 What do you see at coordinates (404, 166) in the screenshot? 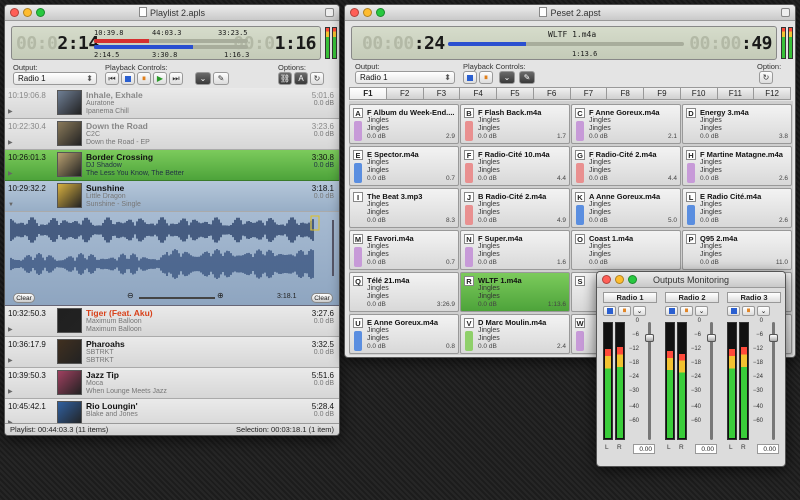
I see `cart-e: EE Spector.m4a Jingles Jingles 0.0 dB 0.7` at bounding box center [404, 166].